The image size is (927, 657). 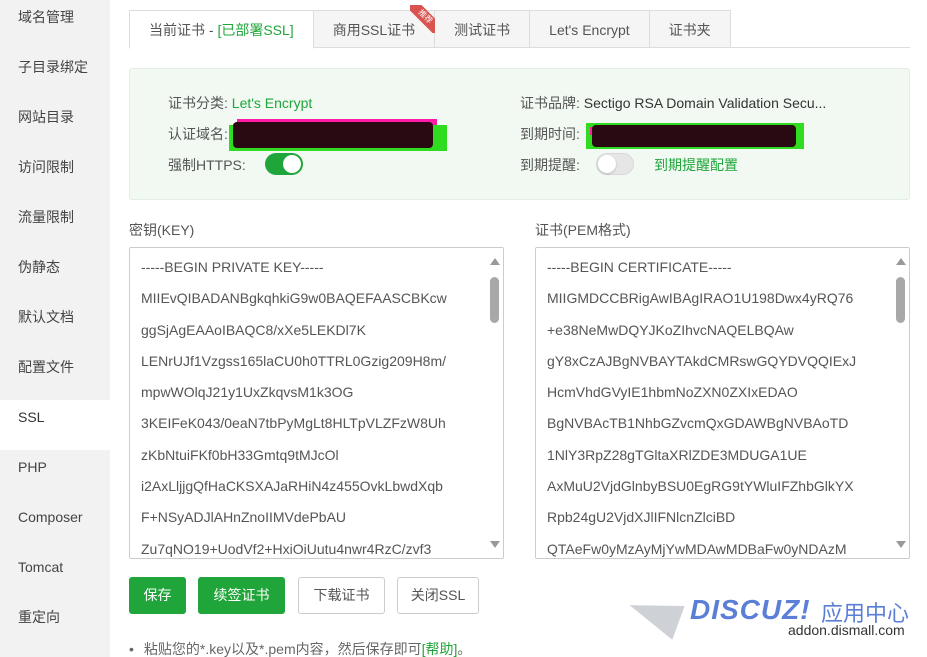 I want to click on sidebar-item-subdir: 子目录绑定, so click(x=55, y=75).